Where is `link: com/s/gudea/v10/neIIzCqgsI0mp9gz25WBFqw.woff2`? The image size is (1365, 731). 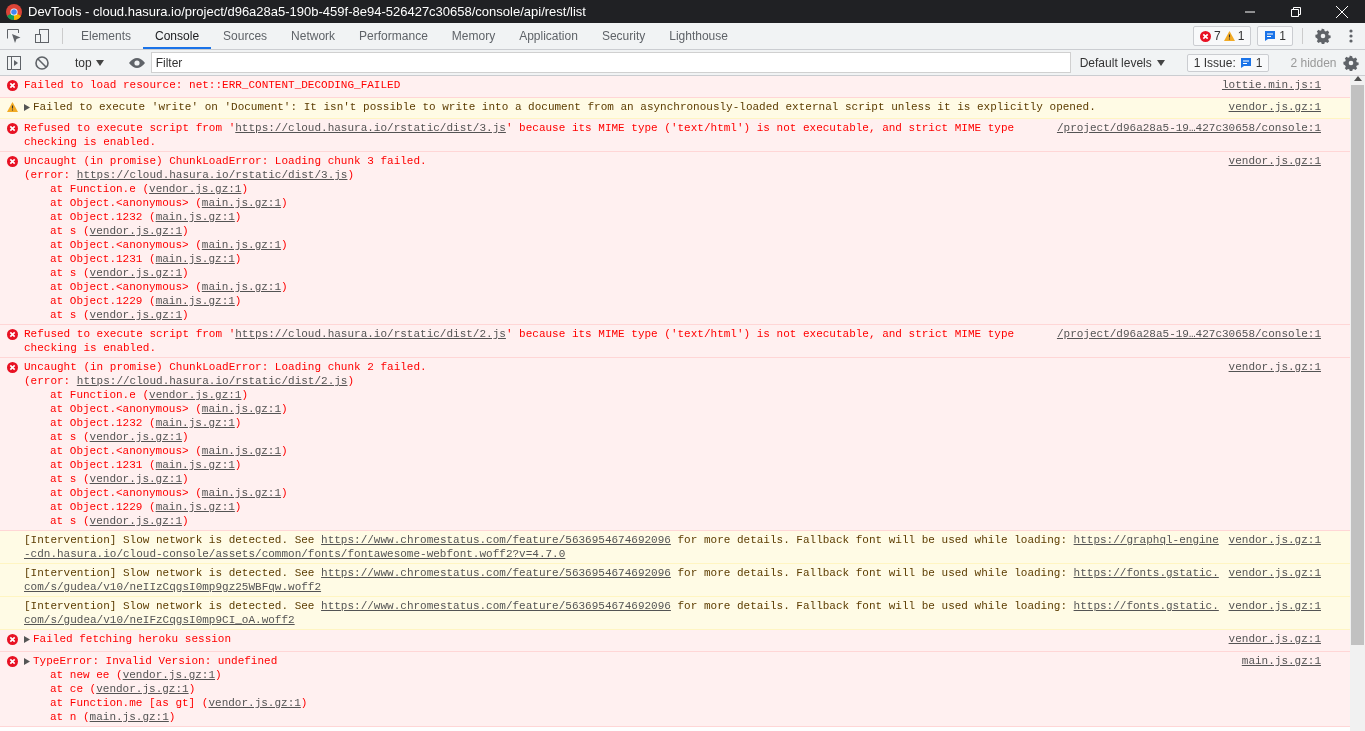
link: com/s/gudea/v10/neIIzCqgsI0mp9gz25WBFqw.woff2 is located at coordinates (173, 587).